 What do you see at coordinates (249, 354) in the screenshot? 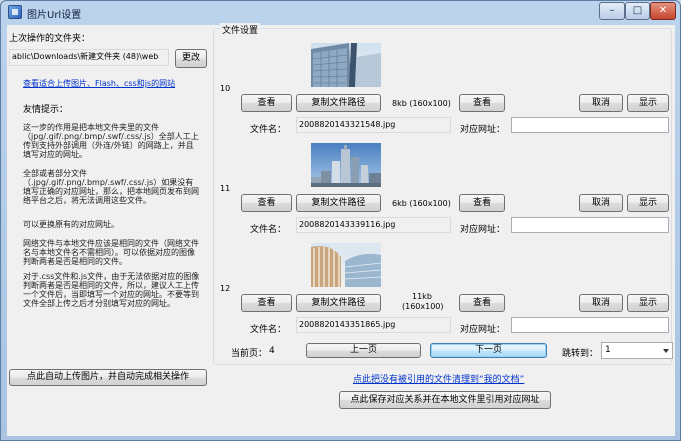
I see `current-page-label: 当前页：` at bounding box center [249, 354].